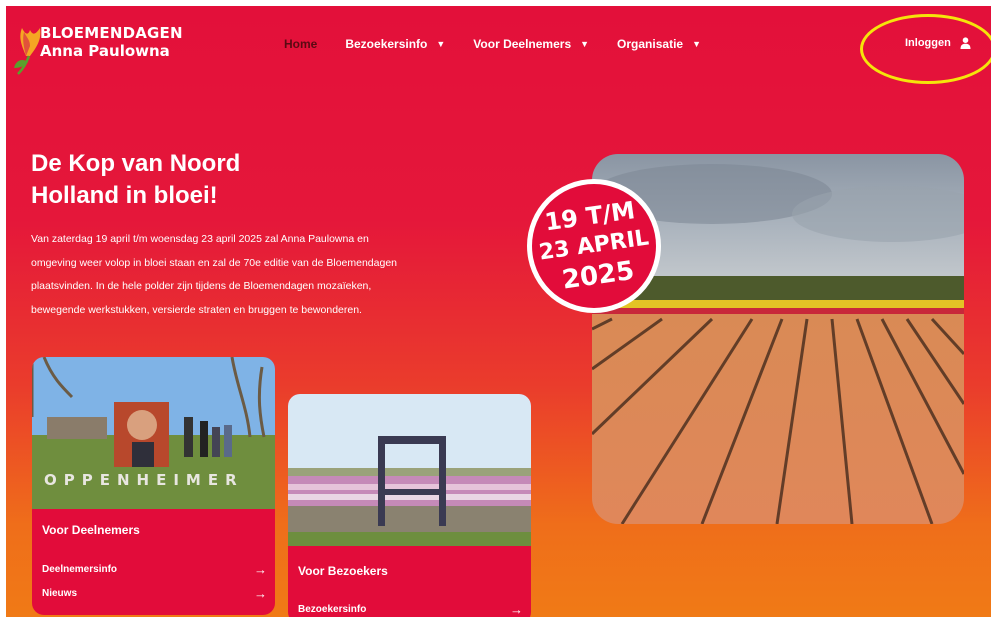 The height and width of the screenshot is (617, 995). I want to click on nav-item-home: Home, so click(300, 44).